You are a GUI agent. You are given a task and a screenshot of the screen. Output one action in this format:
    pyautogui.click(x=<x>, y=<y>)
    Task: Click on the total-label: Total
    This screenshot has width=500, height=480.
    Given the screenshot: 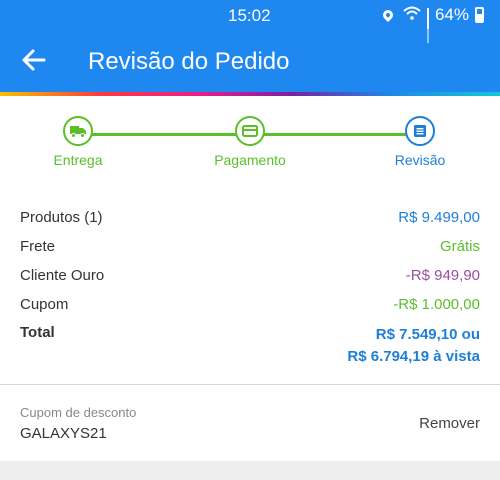 What is the action you would take?
    pyautogui.click(x=37, y=332)
    